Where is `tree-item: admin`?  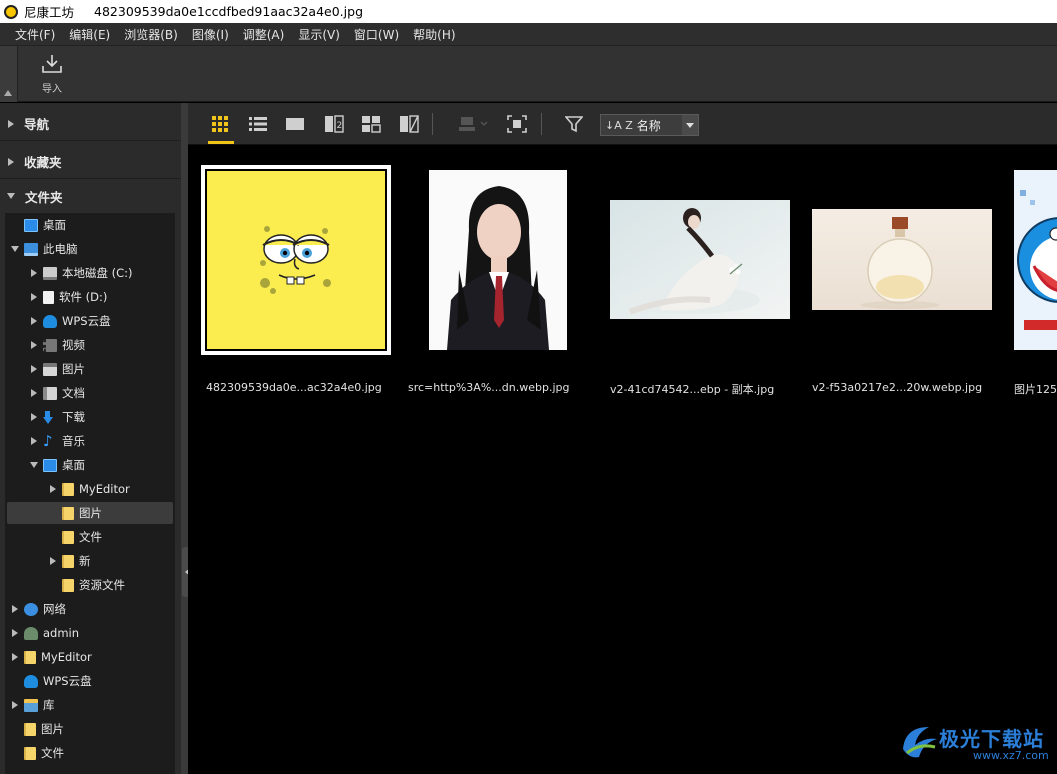 tree-item: admin is located at coordinates (90, 633).